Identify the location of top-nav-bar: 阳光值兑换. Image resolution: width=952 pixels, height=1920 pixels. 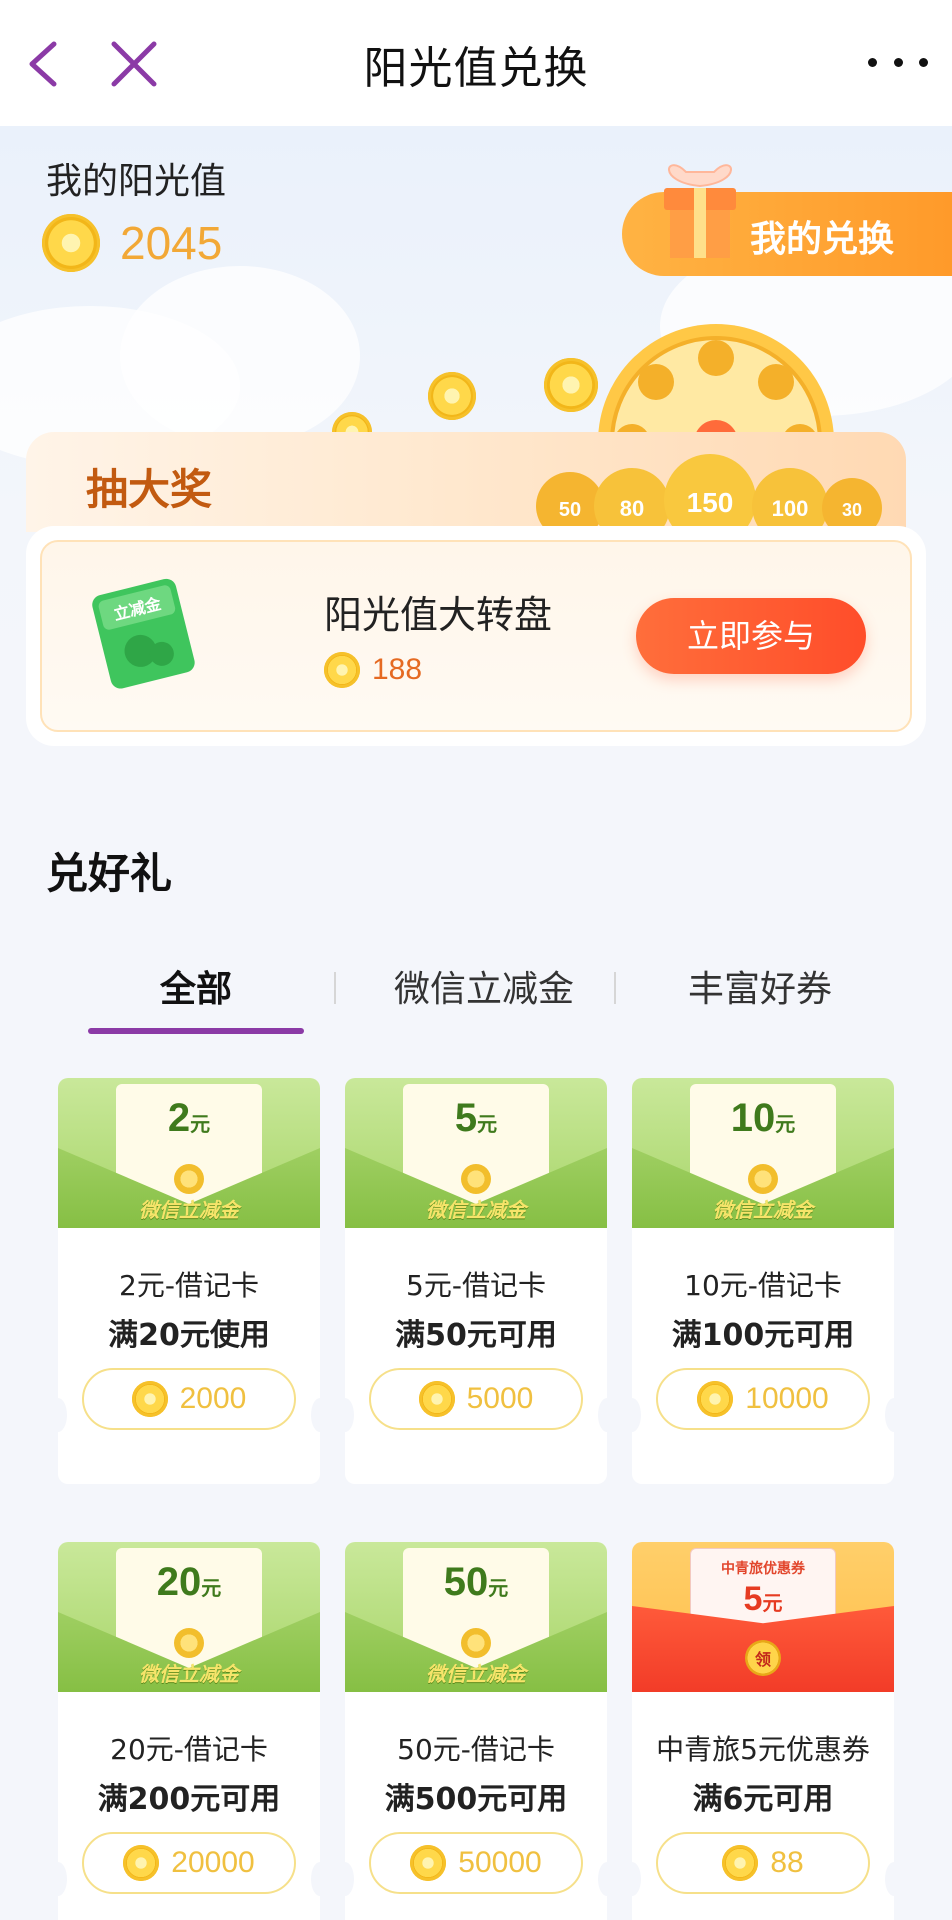
(476, 63).